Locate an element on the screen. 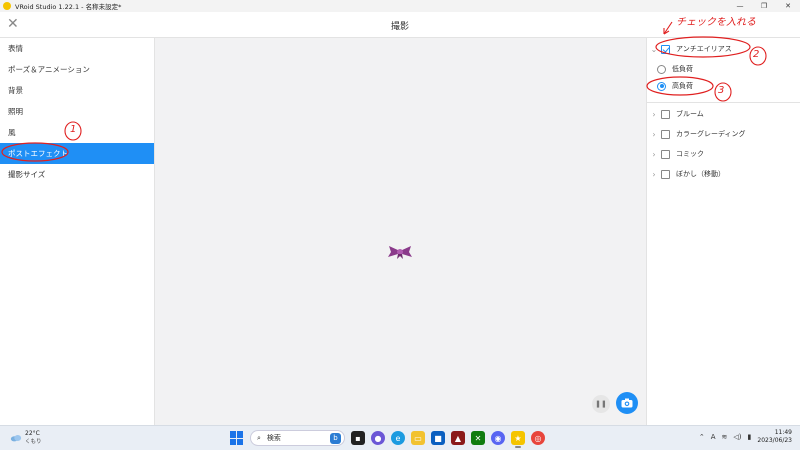 Image resolution: width=800 pixels, height=450 pixels. window-title: VRoid Studio 1.22.1 - 名称未設定* is located at coordinates (68, 7).